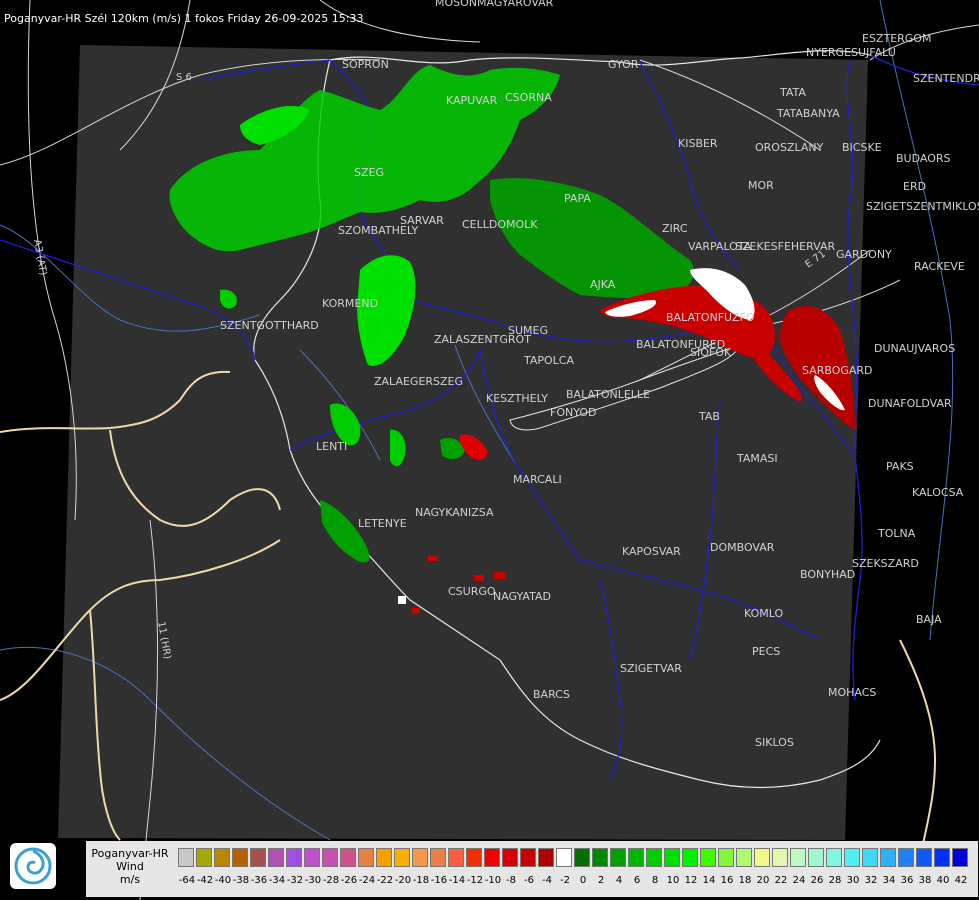 The width and height of the screenshot is (979, 900). What do you see at coordinates (774, 742) in the screenshot?
I see `city-label: SIKLOS` at bounding box center [774, 742].